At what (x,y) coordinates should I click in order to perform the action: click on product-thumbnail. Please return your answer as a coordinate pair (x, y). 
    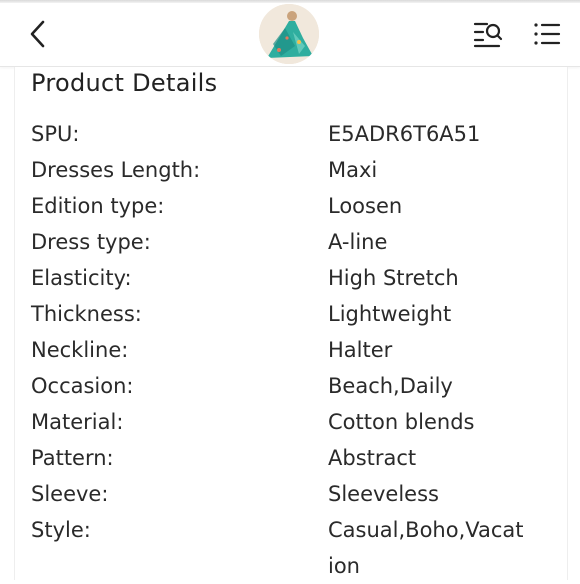
    Looking at the image, I should click on (289, 34).